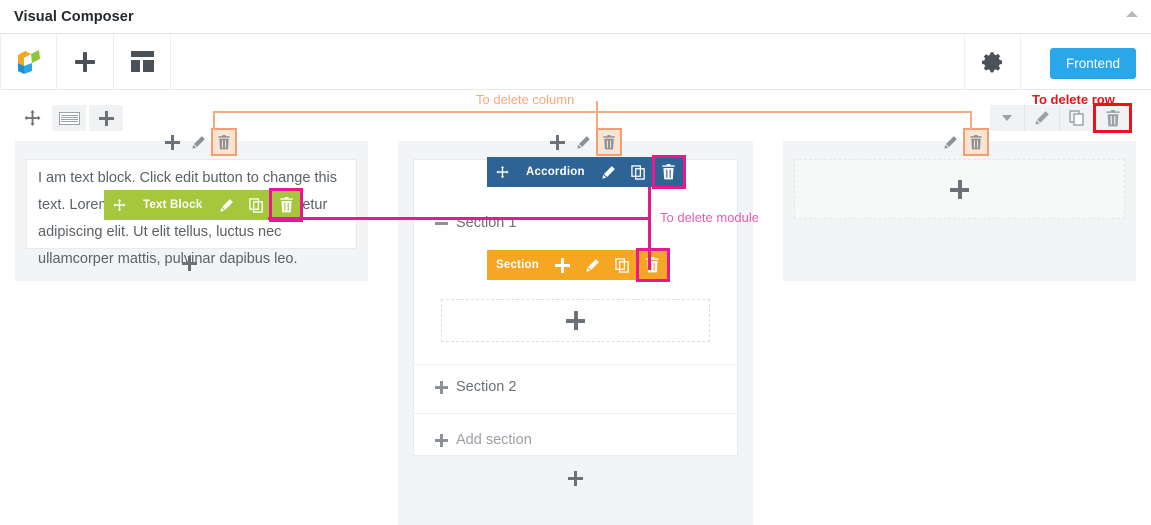 The height and width of the screenshot is (525, 1151). I want to click on annotation-column-stem-left, so click(214, 120).